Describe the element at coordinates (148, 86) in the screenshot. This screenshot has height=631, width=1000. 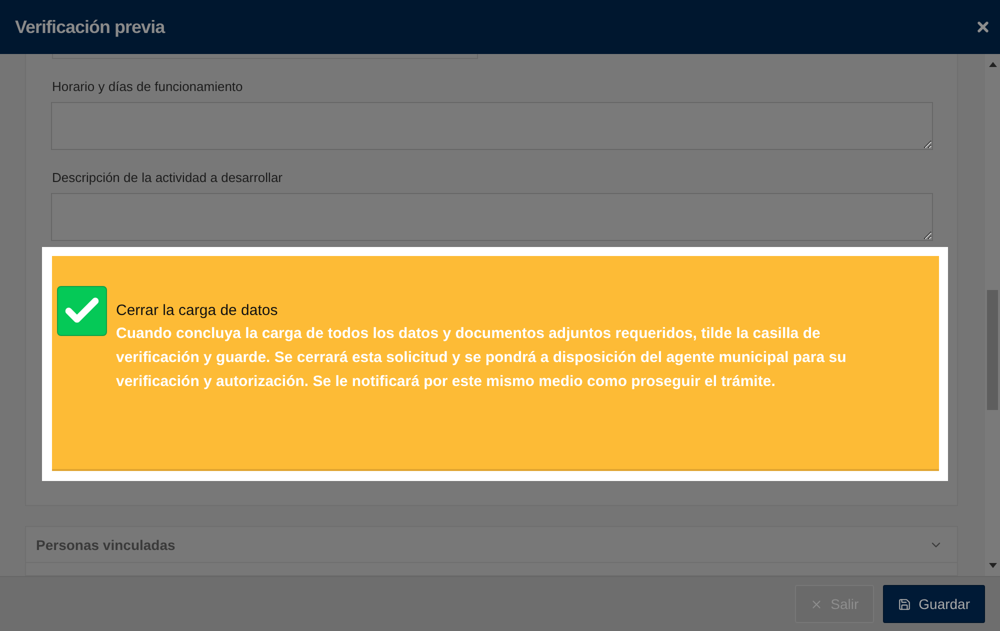
I see `field-label: Horario y días de funcionamiento` at that location.